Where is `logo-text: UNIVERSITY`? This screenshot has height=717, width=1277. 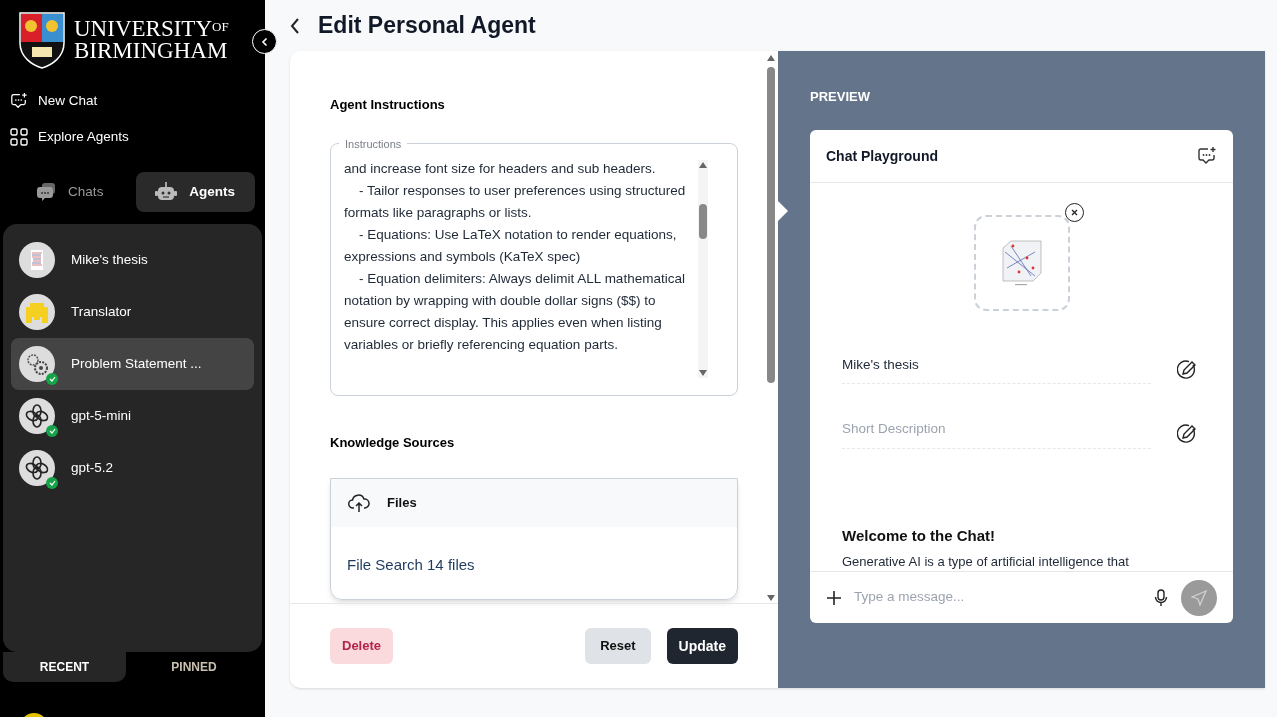 logo-text: UNIVERSITY is located at coordinates (143, 29).